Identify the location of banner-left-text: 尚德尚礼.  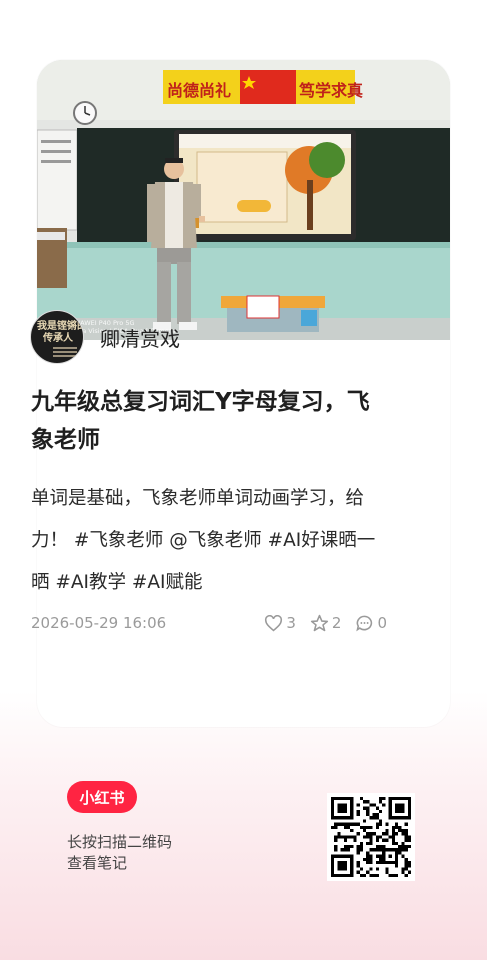
(199, 90).